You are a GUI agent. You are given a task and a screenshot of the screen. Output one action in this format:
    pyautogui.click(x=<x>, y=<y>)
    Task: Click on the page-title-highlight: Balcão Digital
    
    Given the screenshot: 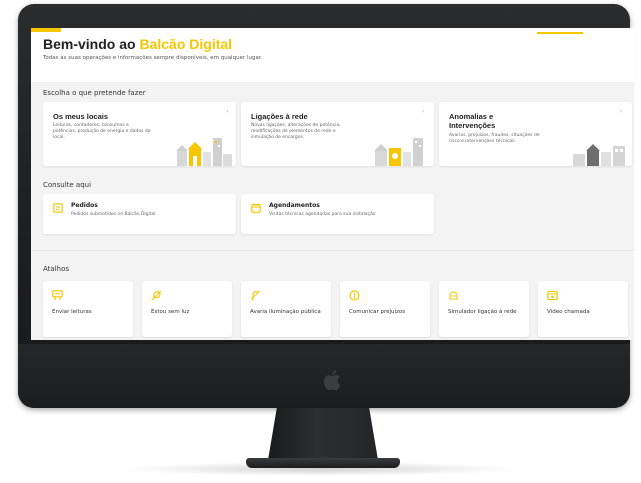 What is the action you would take?
    pyautogui.click(x=186, y=44)
    